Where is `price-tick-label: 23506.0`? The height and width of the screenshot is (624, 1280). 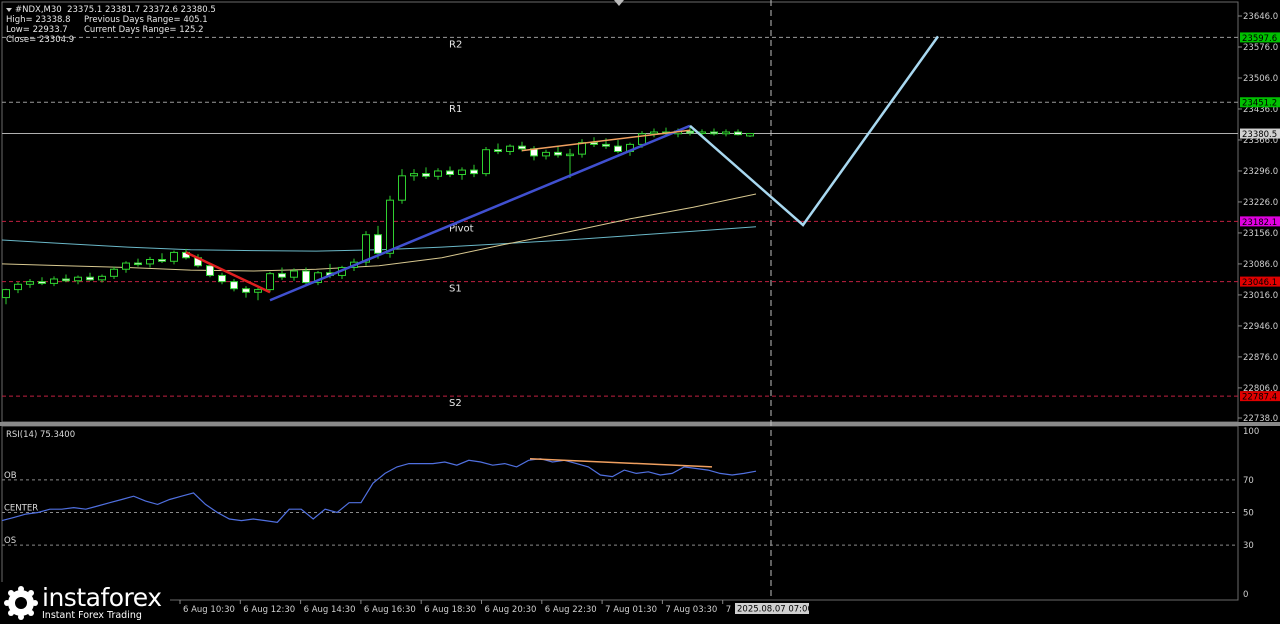 price-tick-label: 23506.0 is located at coordinates (1260, 79).